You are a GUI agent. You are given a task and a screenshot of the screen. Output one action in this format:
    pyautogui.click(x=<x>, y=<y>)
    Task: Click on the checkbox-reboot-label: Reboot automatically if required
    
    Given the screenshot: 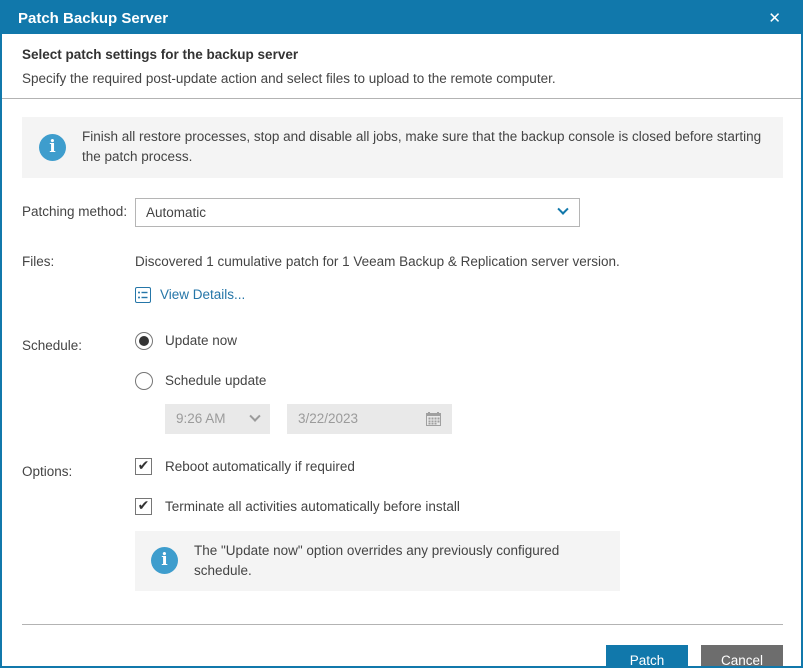 What is the action you would take?
    pyautogui.click(x=260, y=466)
    